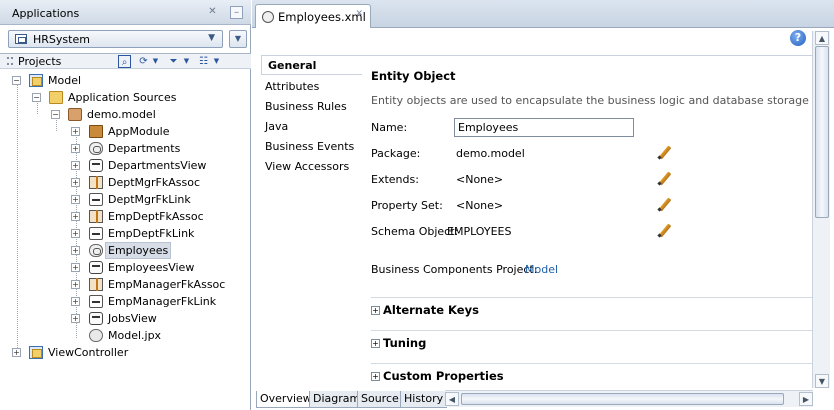  I want to click on projects-title: Projects, so click(40, 61).